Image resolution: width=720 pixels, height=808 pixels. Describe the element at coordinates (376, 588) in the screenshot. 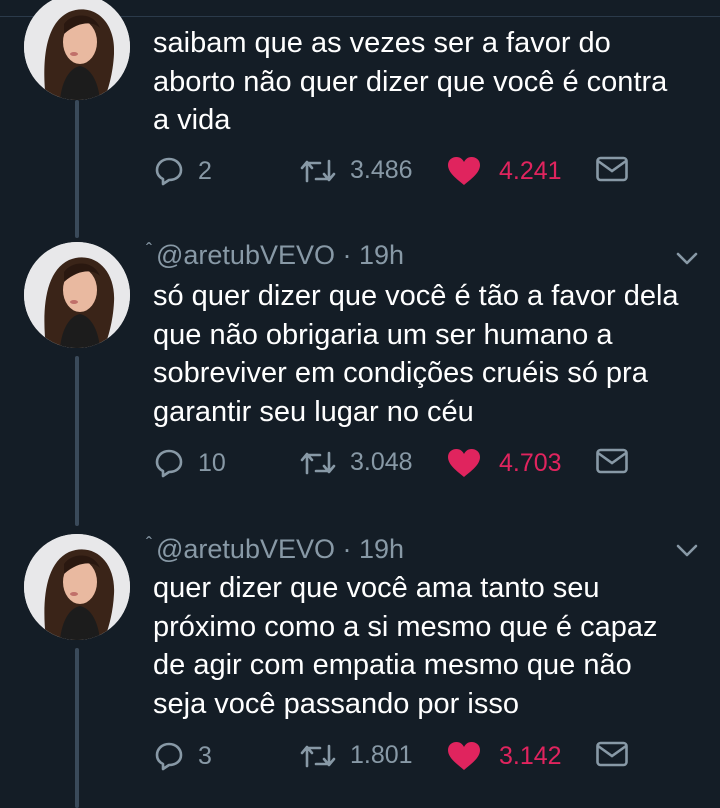

I see `tweet-text-line: quer dizer que você ama tanto seu` at that location.